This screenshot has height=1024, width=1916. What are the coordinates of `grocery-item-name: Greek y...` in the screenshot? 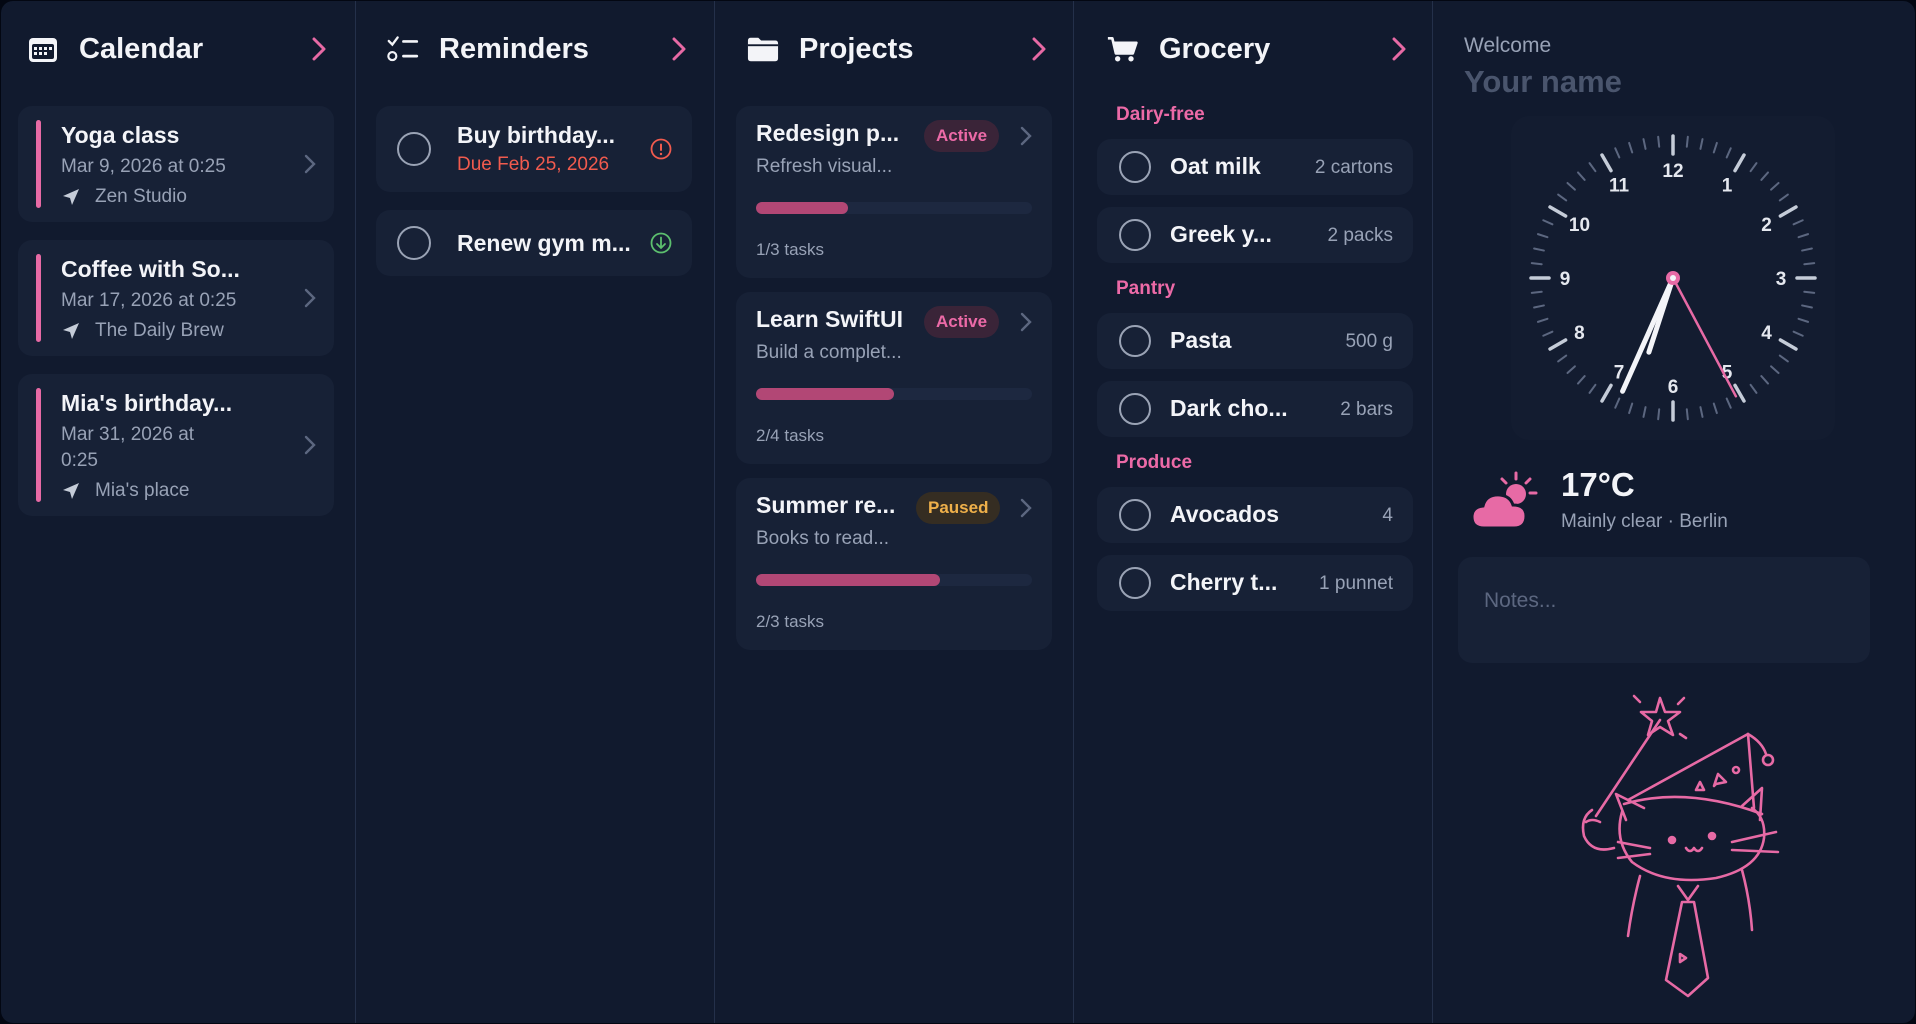 It's located at (1221, 234).